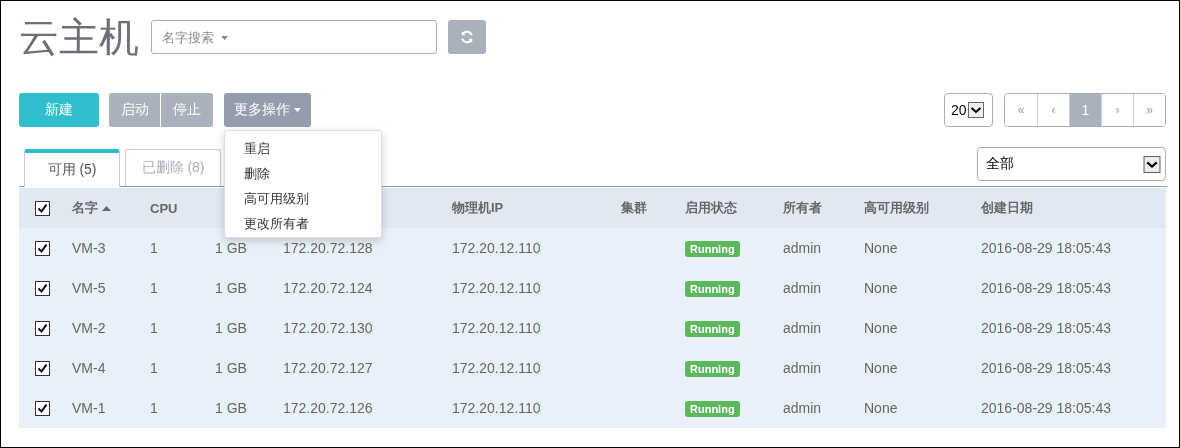 The height and width of the screenshot is (448, 1180). What do you see at coordinates (1007, 208) in the screenshot?
I see `column-header: 创建日期` at bounding box center [1007, 208].